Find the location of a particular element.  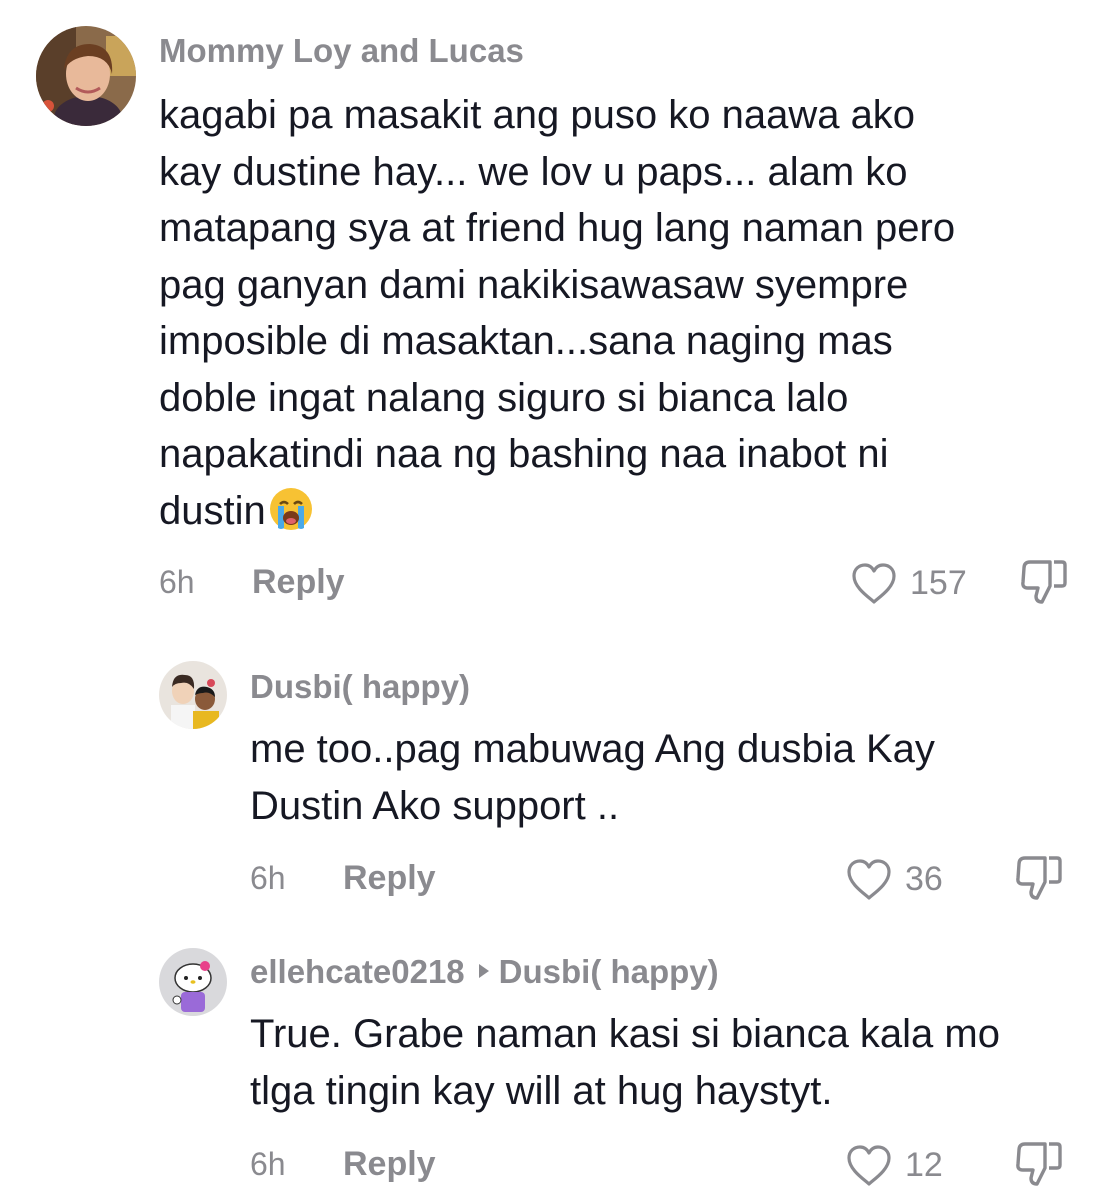

reply-author: ellehcate0218 is located at coordinates (357, 971).